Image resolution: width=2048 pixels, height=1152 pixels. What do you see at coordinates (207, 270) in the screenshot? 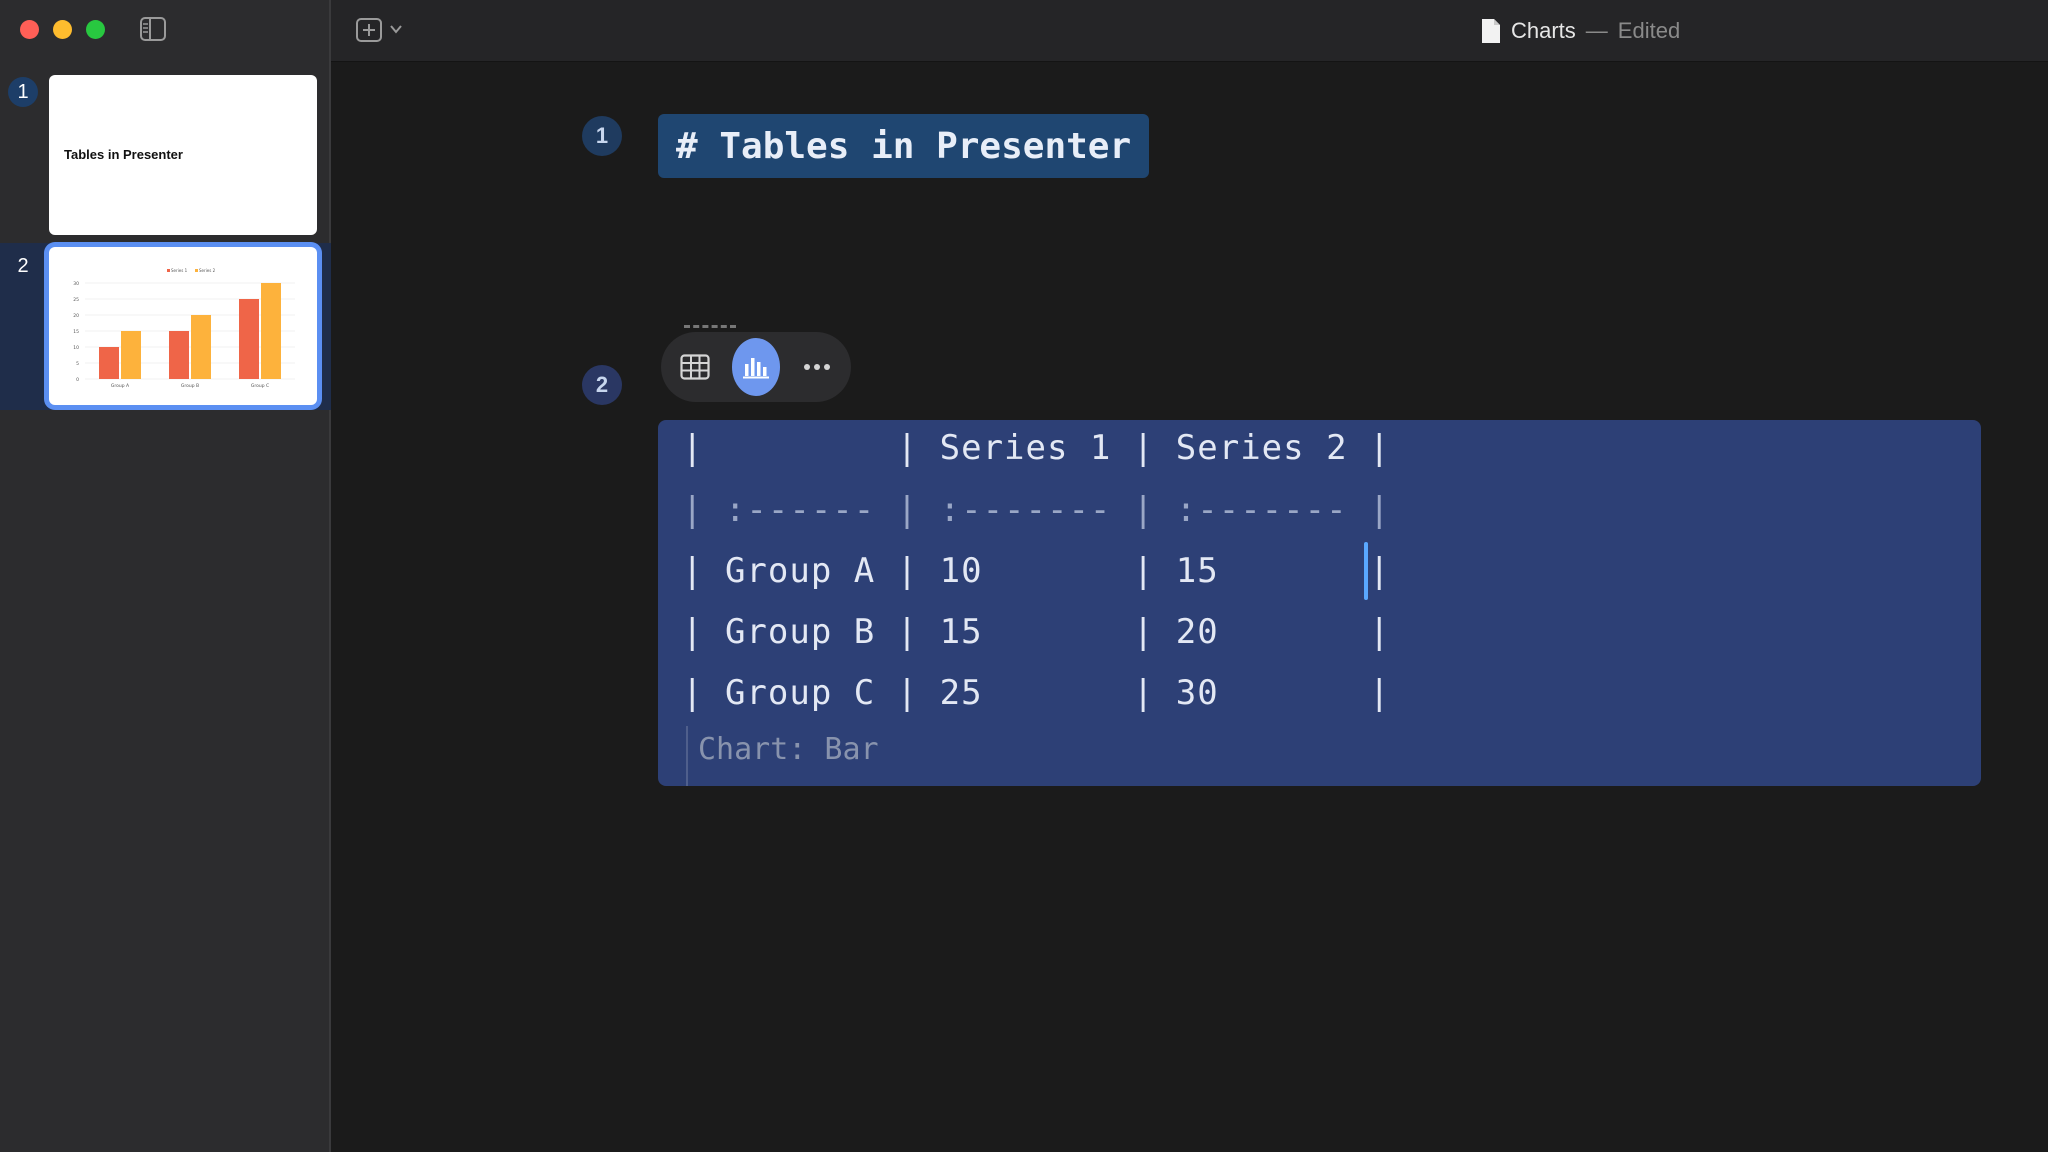
I see `mini-chart-legend-label: Series 2` at bounding box center [207, 270].